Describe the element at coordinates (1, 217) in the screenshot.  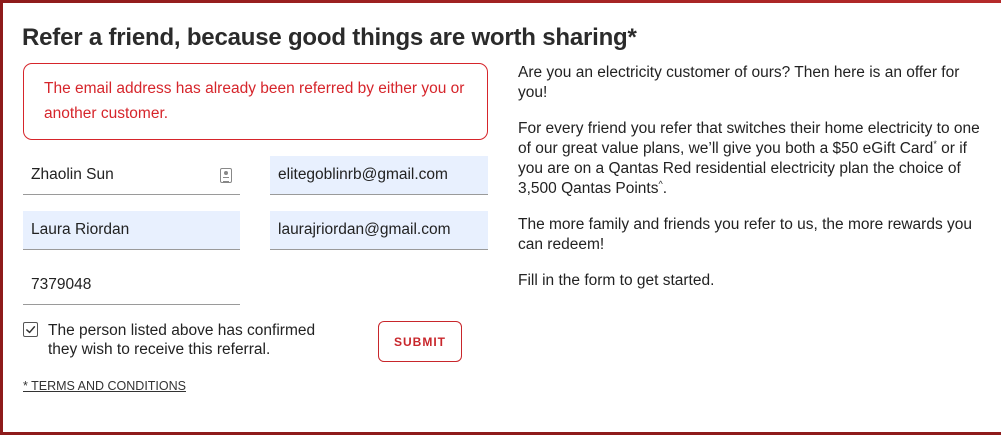
I see `page-frame-left` at that location.